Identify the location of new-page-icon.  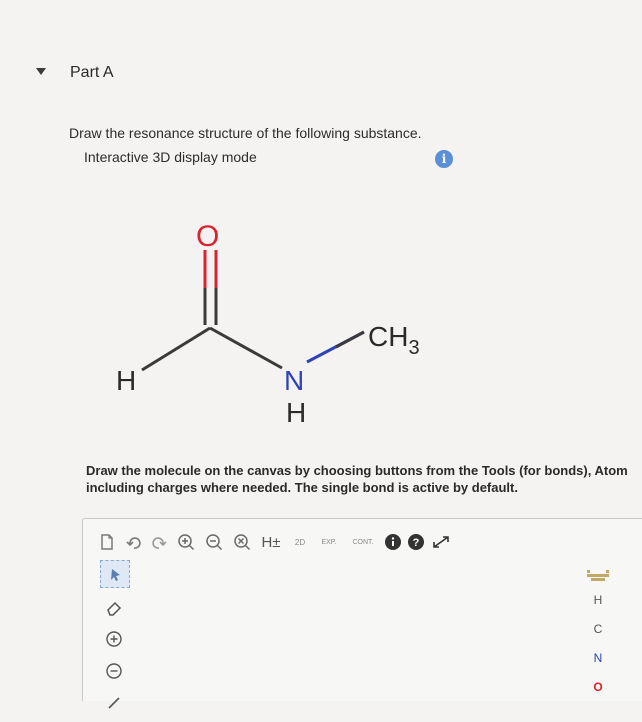
(107, 542).